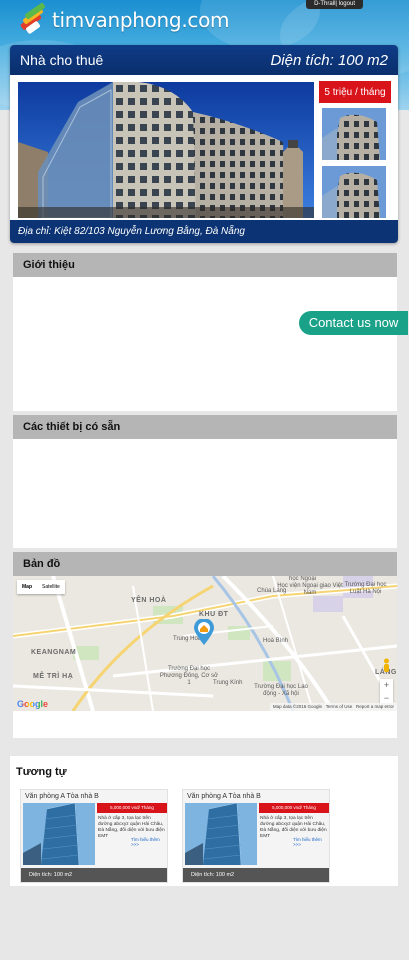 The width and height of the screenshot is (409, 960). I want to click on logo-text: timvanphong.com, so click(141, 20).